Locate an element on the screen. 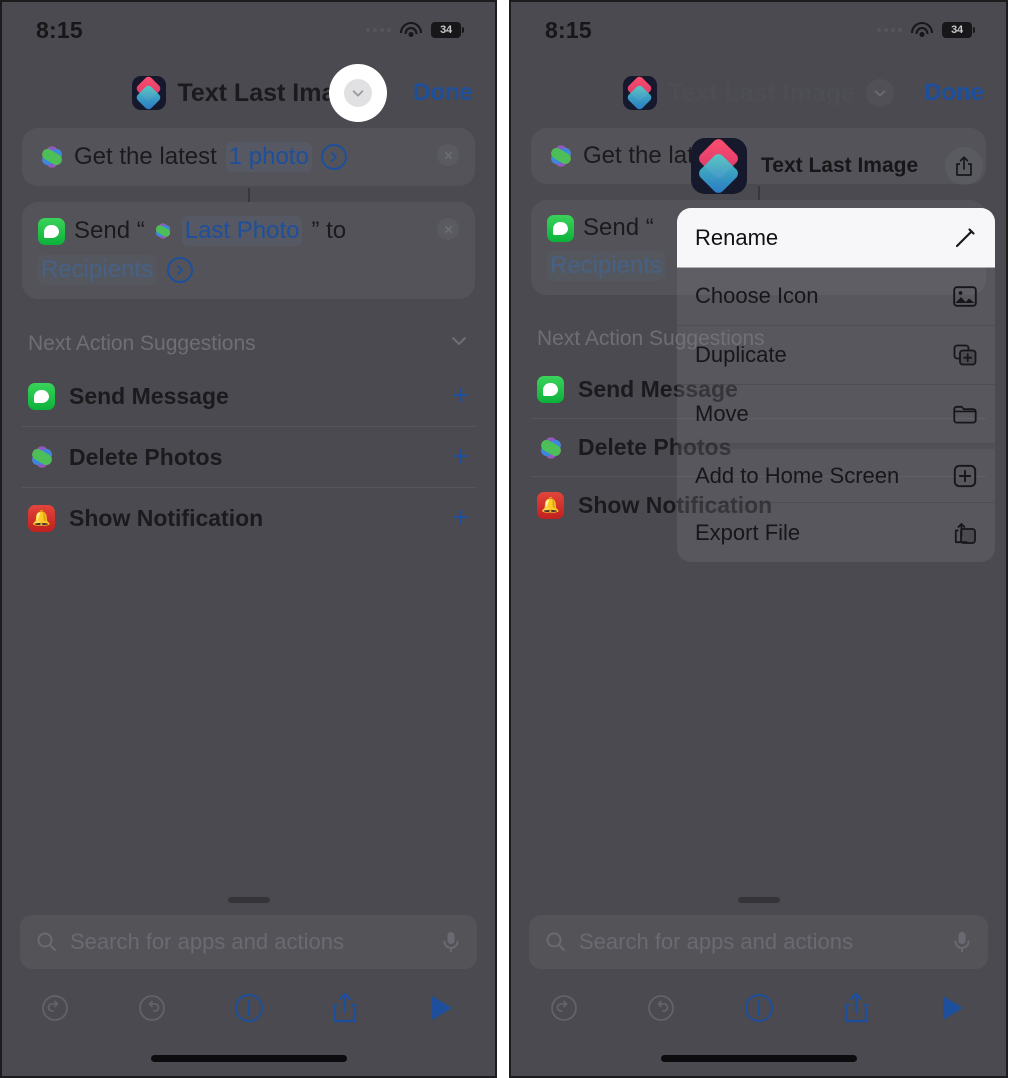 The height and width of the screenshot is (1078, 1010). list-item: Delete Photos + is located at coordinates (248, 457).